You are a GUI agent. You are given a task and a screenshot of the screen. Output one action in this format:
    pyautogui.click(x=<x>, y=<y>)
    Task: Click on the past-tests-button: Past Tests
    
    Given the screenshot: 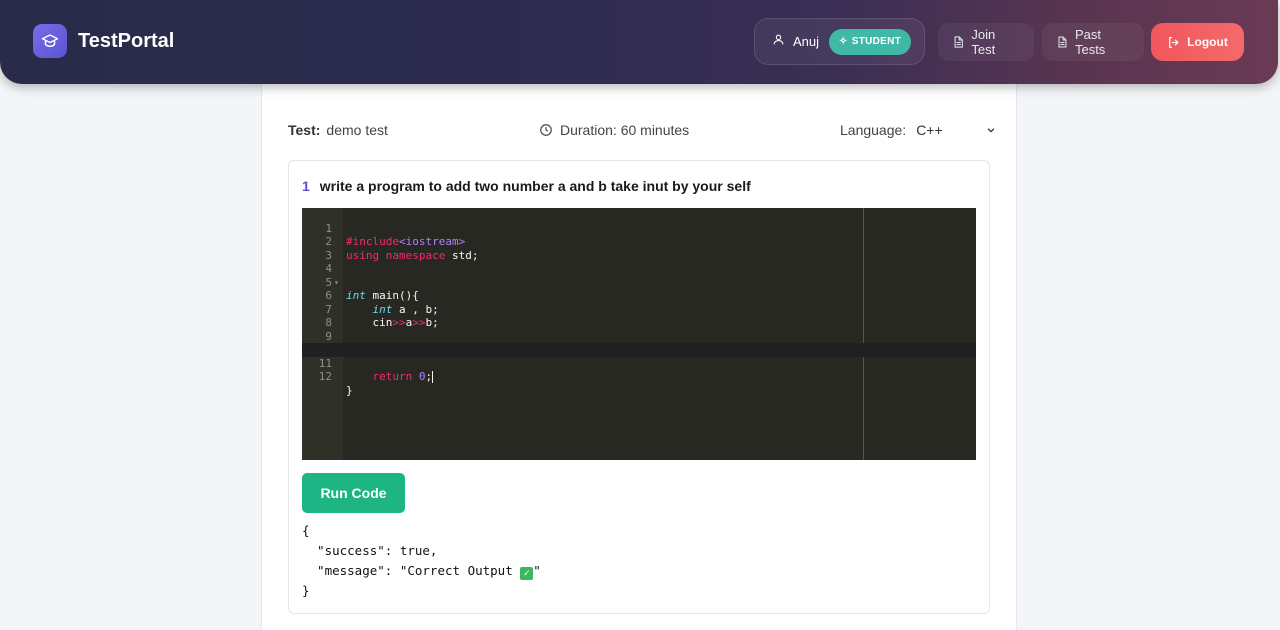 What is the action you would take?
    pyautogui.click(x=1093, y=42)
    